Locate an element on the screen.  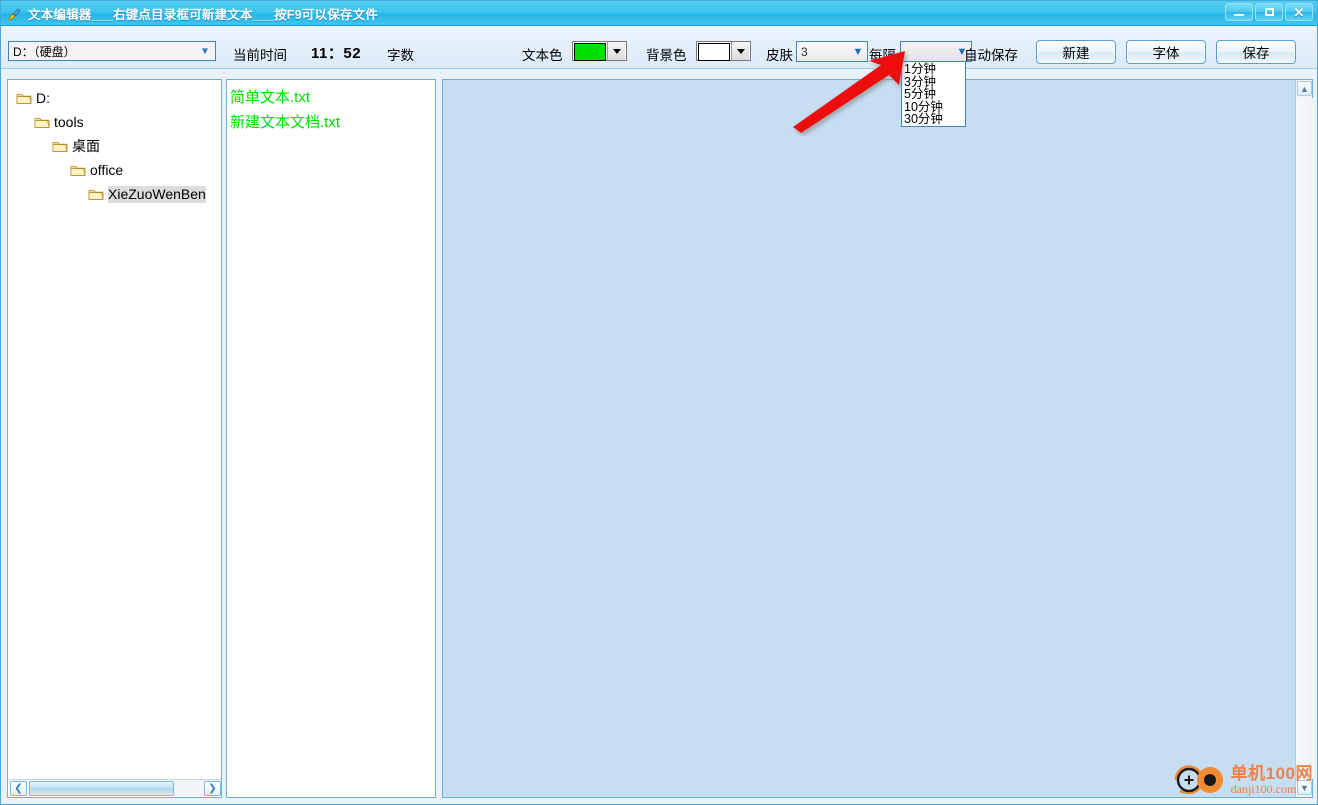
word-count-label: 字数 is located at coordinates (400, 55).